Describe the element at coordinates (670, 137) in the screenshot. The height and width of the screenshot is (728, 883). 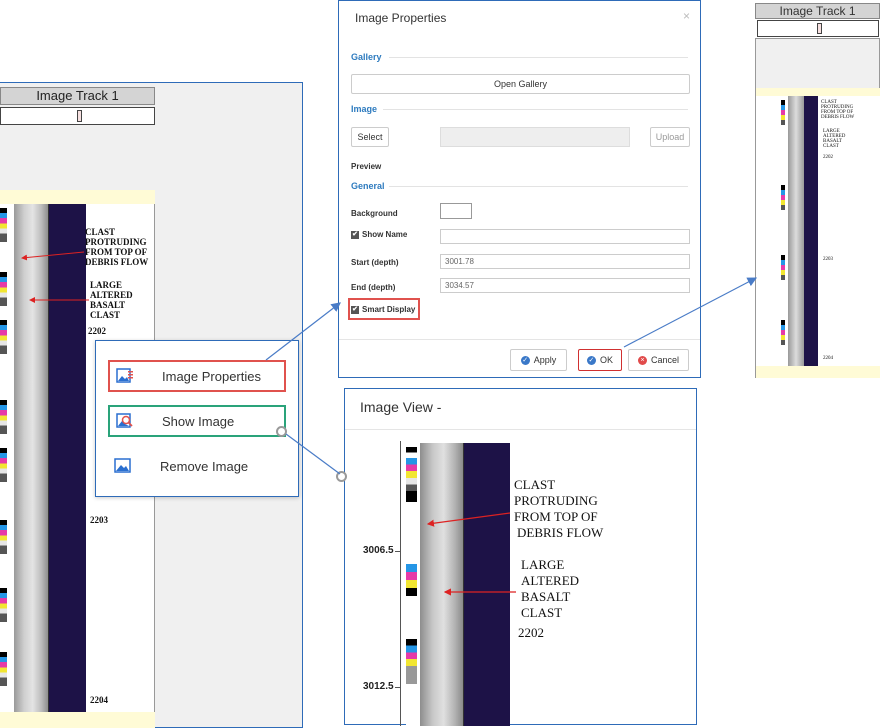
I see `upload-button: Upload` at that location.